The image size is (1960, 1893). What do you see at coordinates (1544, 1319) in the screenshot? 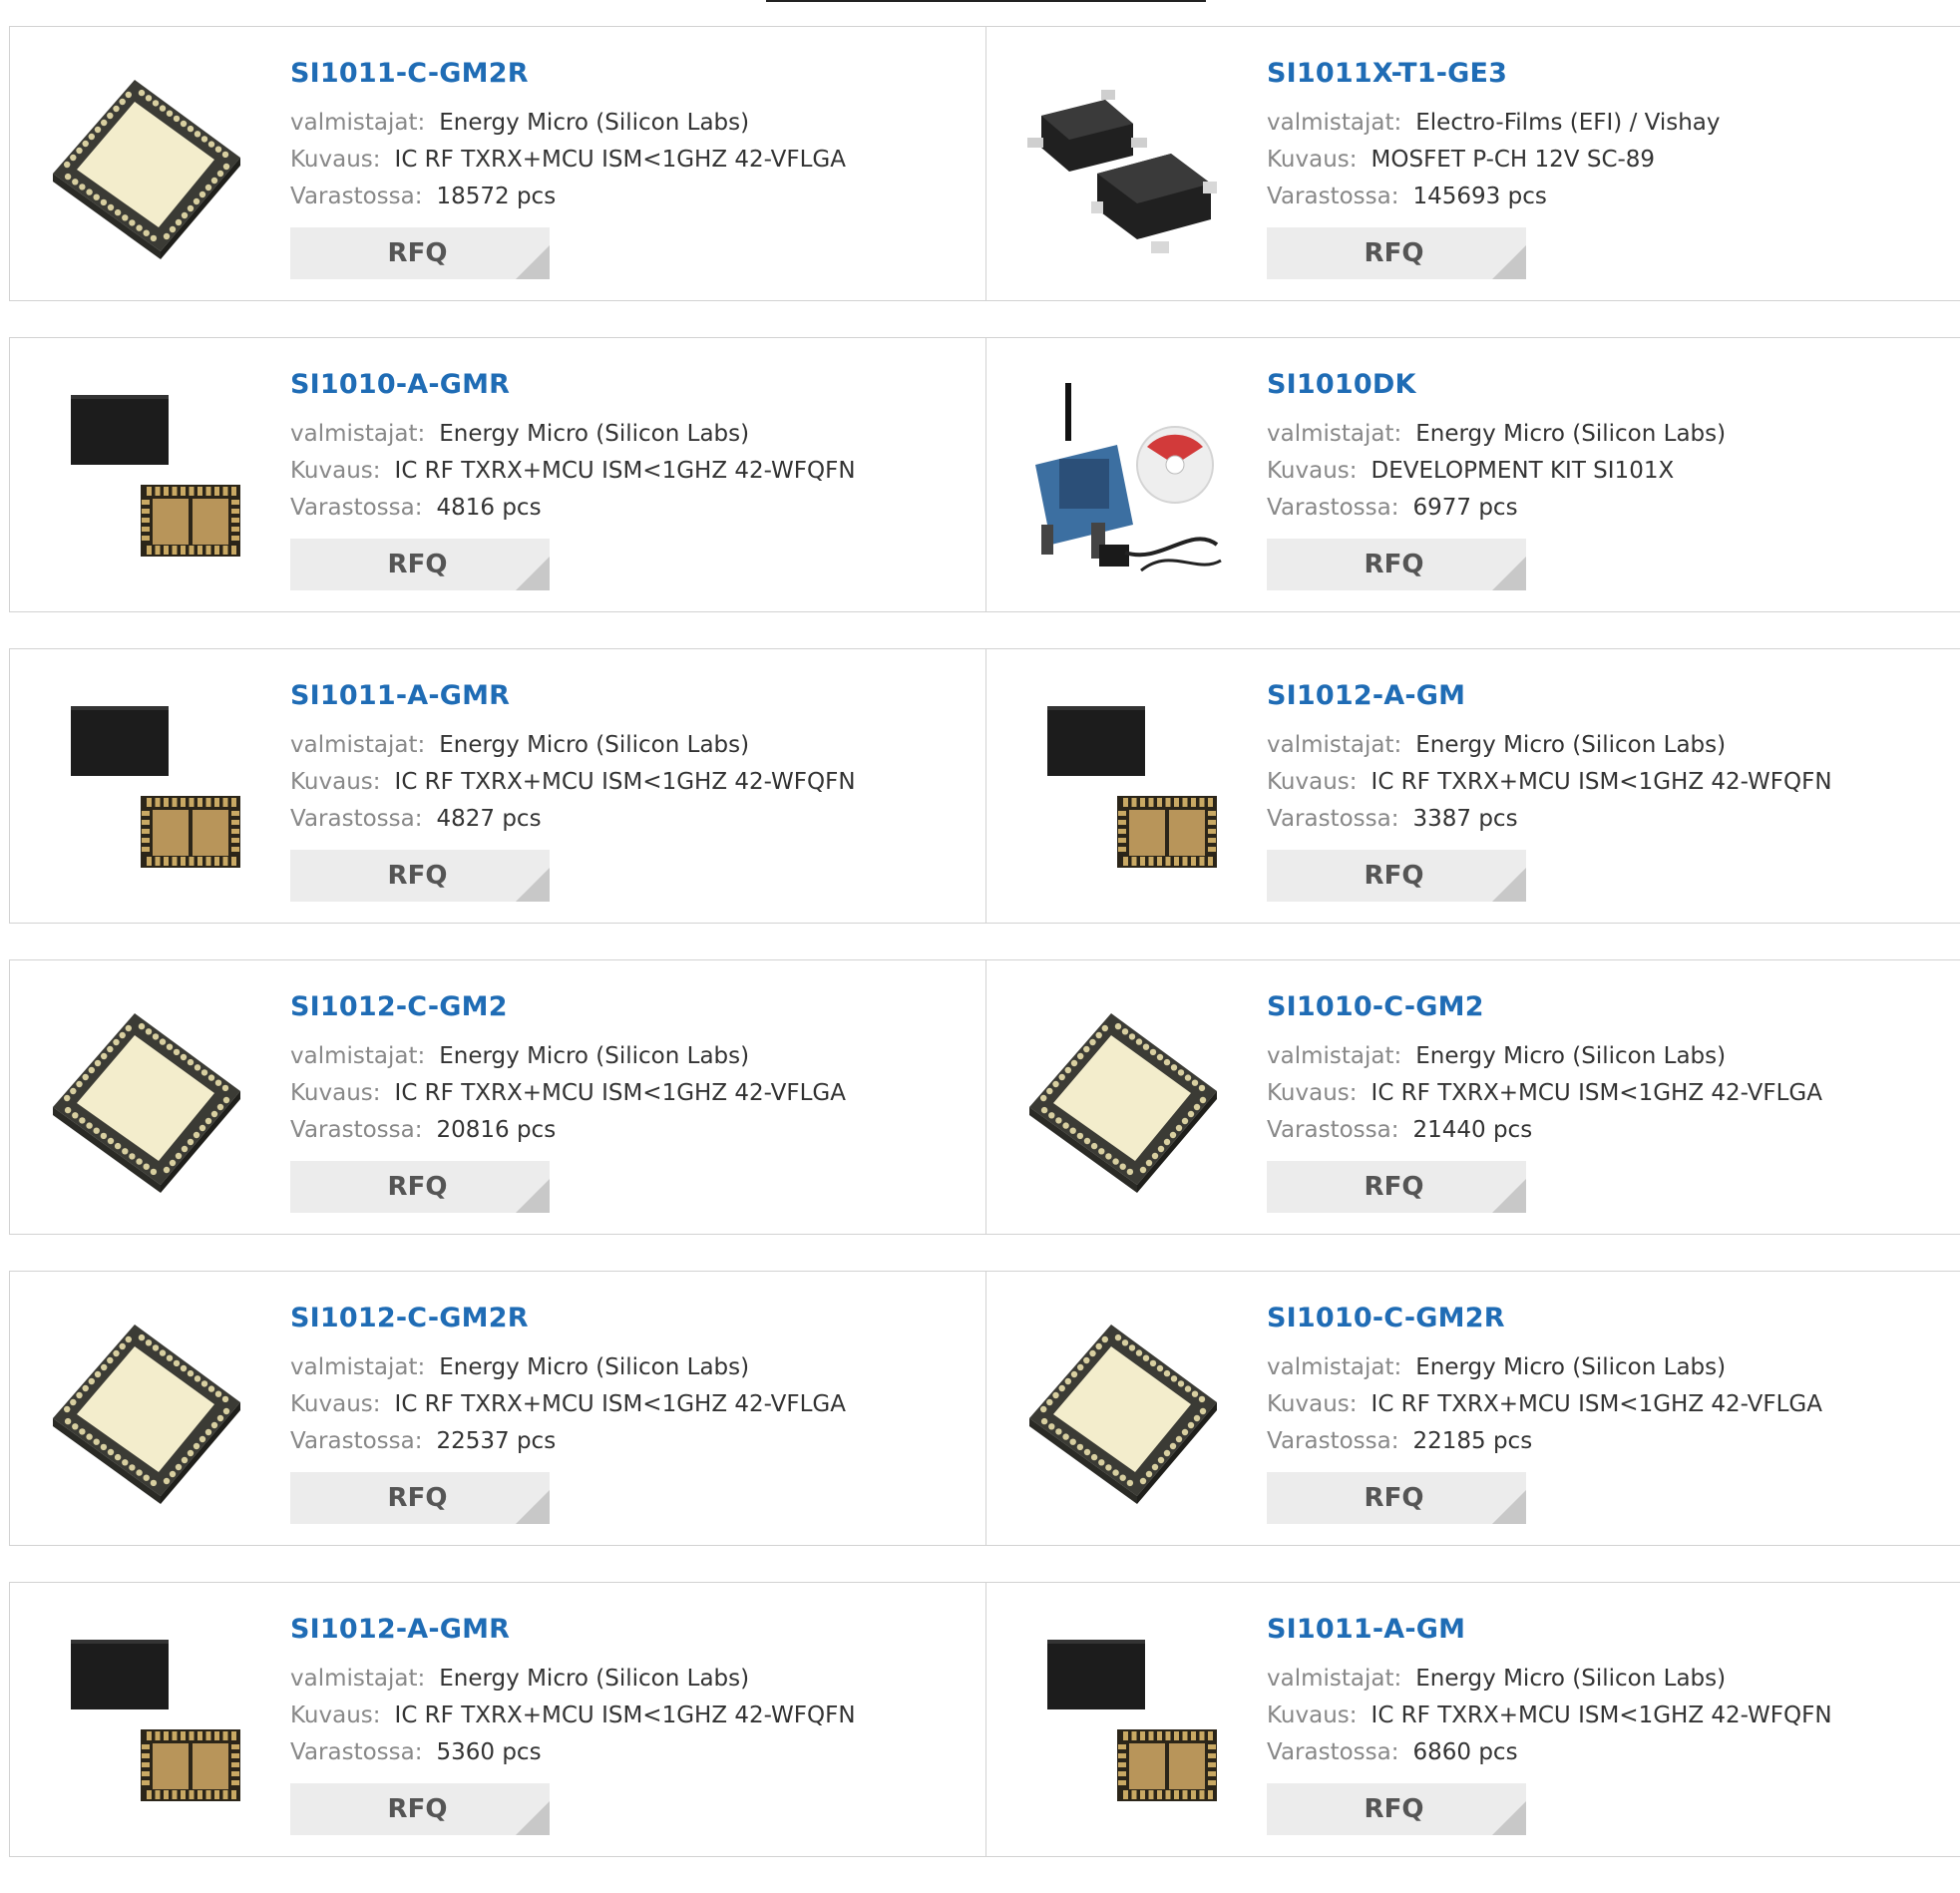
I see `part-number-link: SI1010-C-GM2R` at bounding box center [1544, 1319].